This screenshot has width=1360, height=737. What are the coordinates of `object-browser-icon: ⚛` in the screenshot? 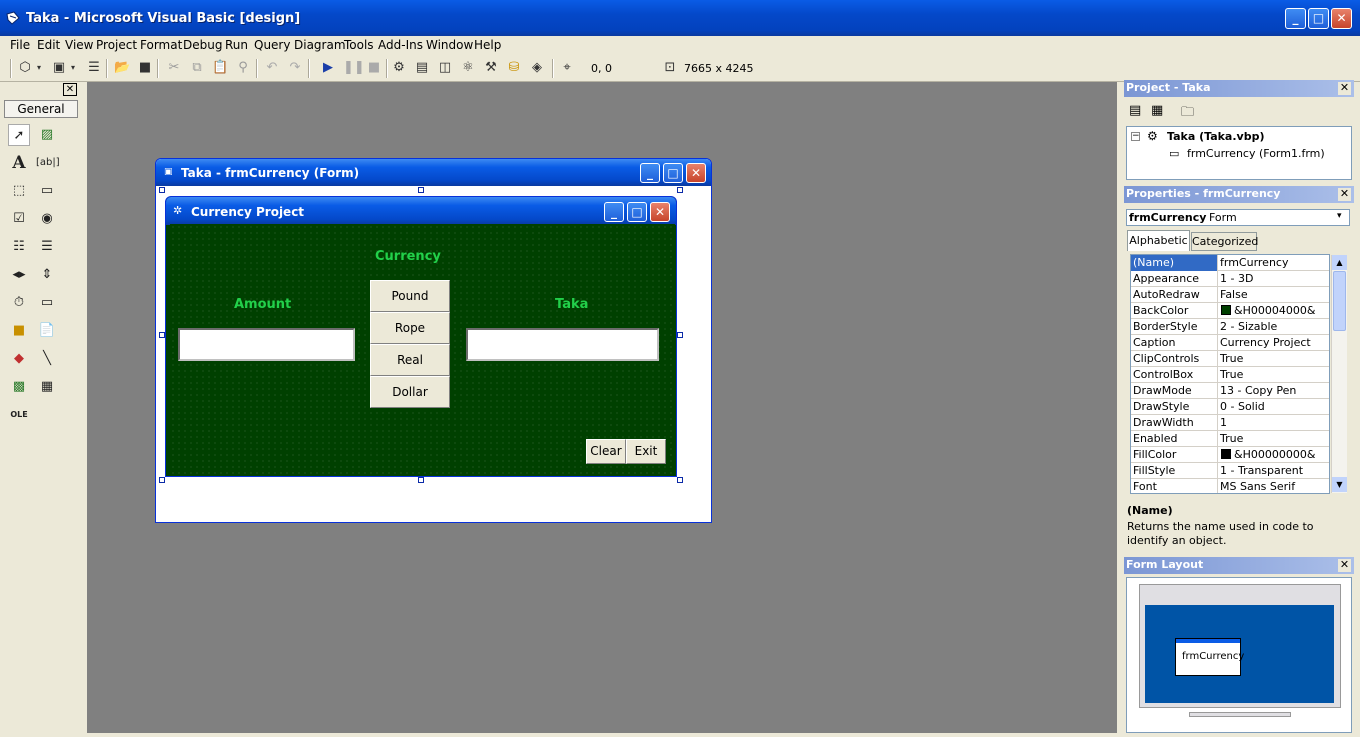 It's located at (468, 68).